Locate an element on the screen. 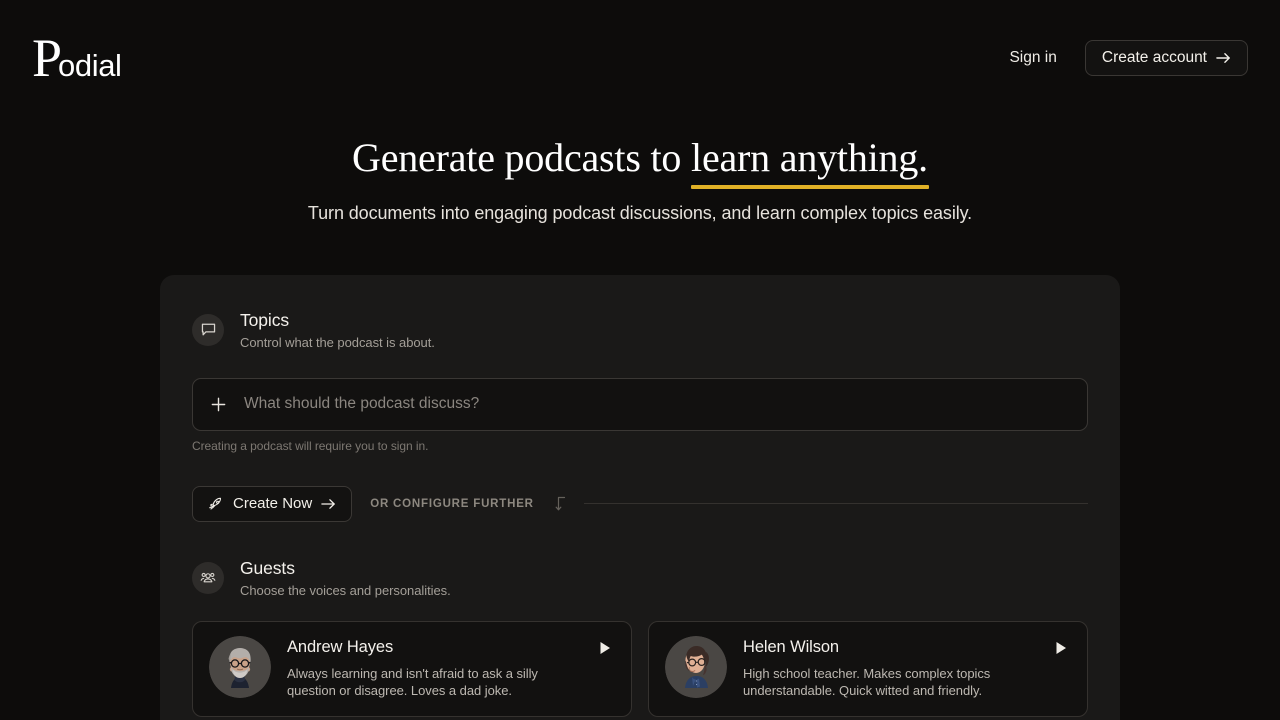 This screenshot has width=1280, height=720. configure-further-label: OR CONFIGURE FURTHER is located at coordinates (452, 503).